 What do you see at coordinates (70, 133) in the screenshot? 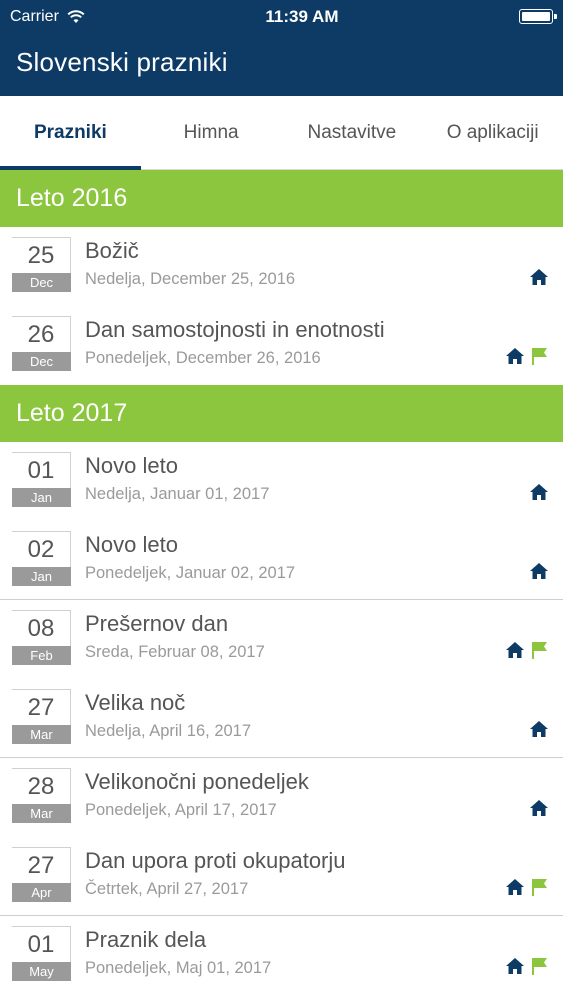
I see `tab-prazniki: Prazniki` at bounding box center [70, 133].